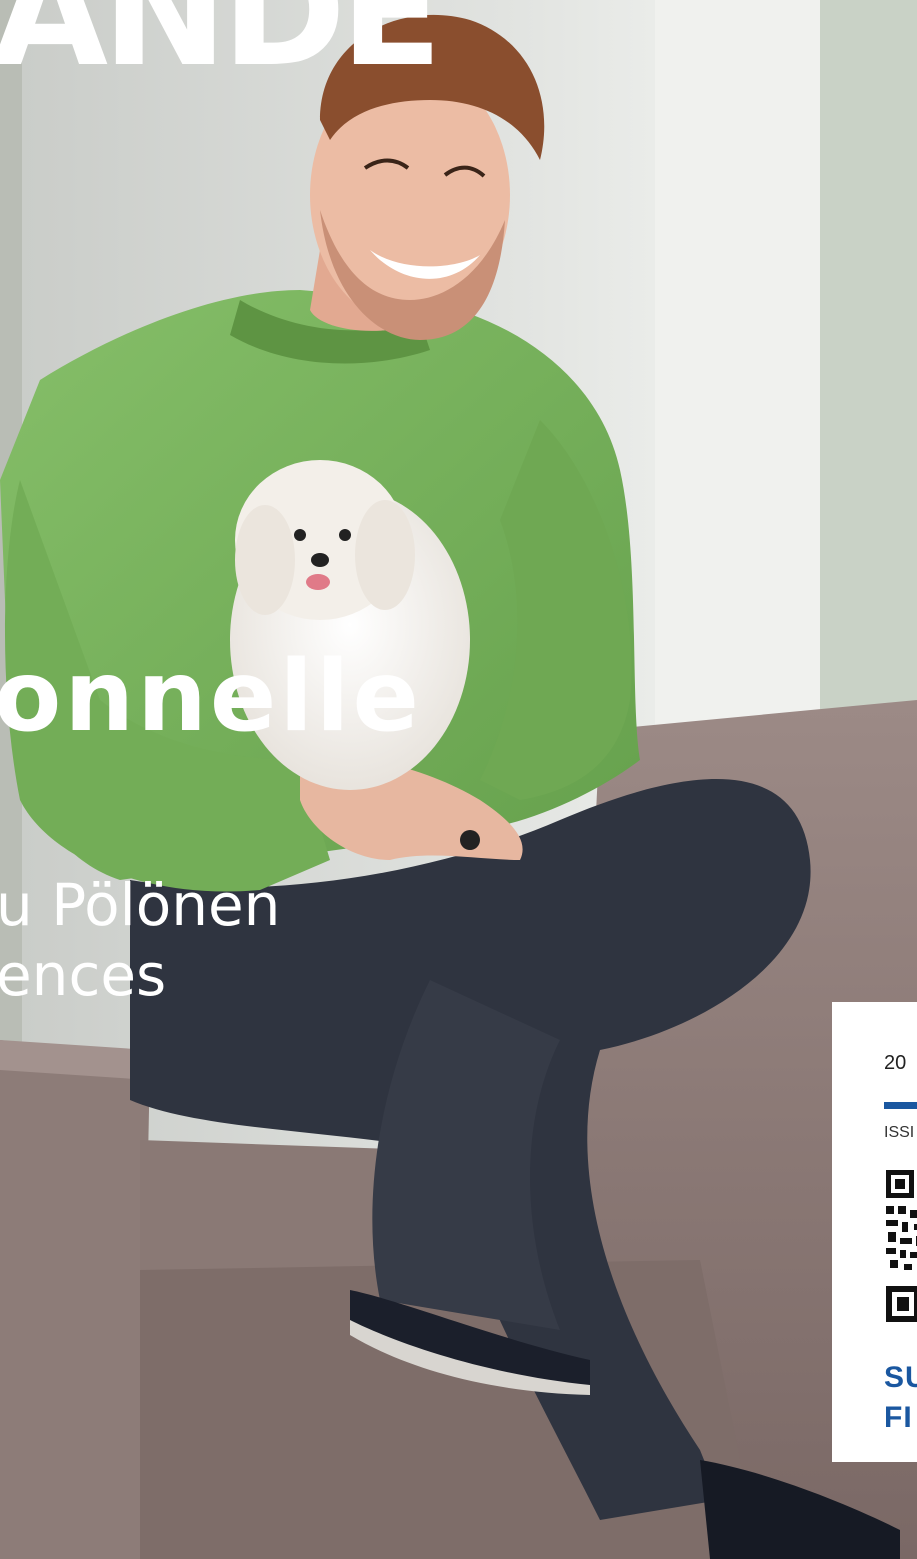 This screenshot has height=1559, width=917. I want to click on issue-info-box: 20 ISSI SU FI, so click(874, 1232).